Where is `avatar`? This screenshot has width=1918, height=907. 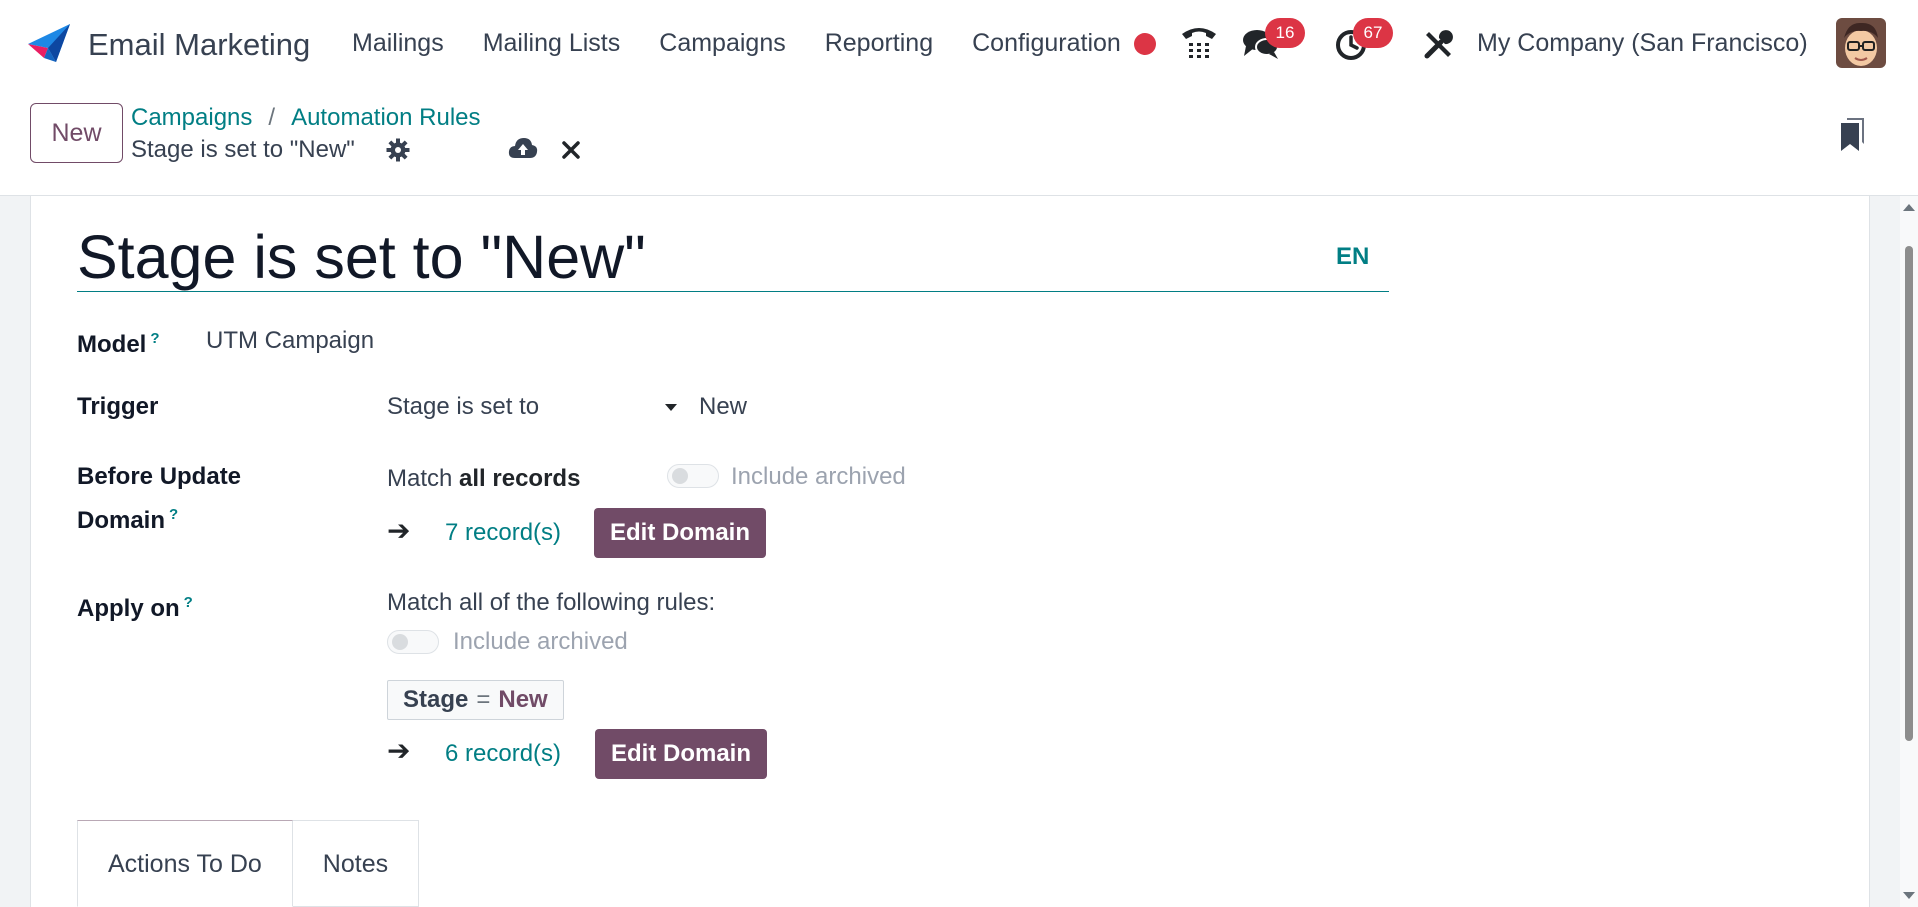 avatar is located at coordinates (1861, 43).